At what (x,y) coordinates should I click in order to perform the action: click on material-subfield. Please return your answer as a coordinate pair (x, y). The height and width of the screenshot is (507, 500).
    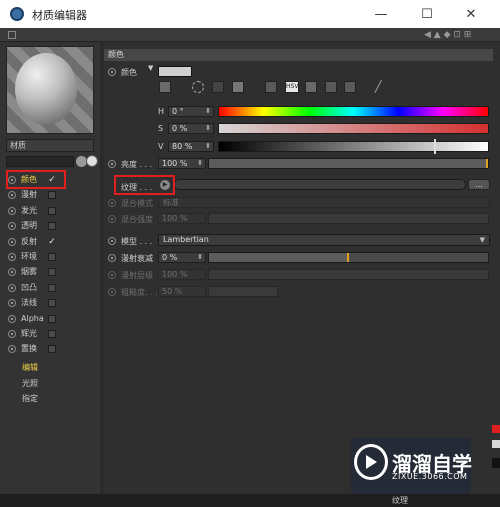
    Looking at the image, I should click on (40, 161).